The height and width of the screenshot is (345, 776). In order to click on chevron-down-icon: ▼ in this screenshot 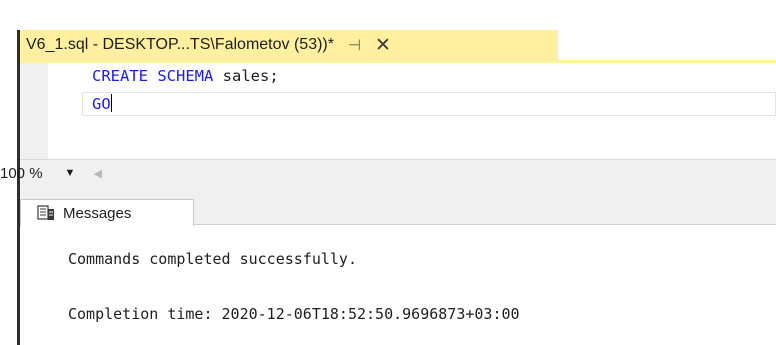, I will do `click(70, 173)`.